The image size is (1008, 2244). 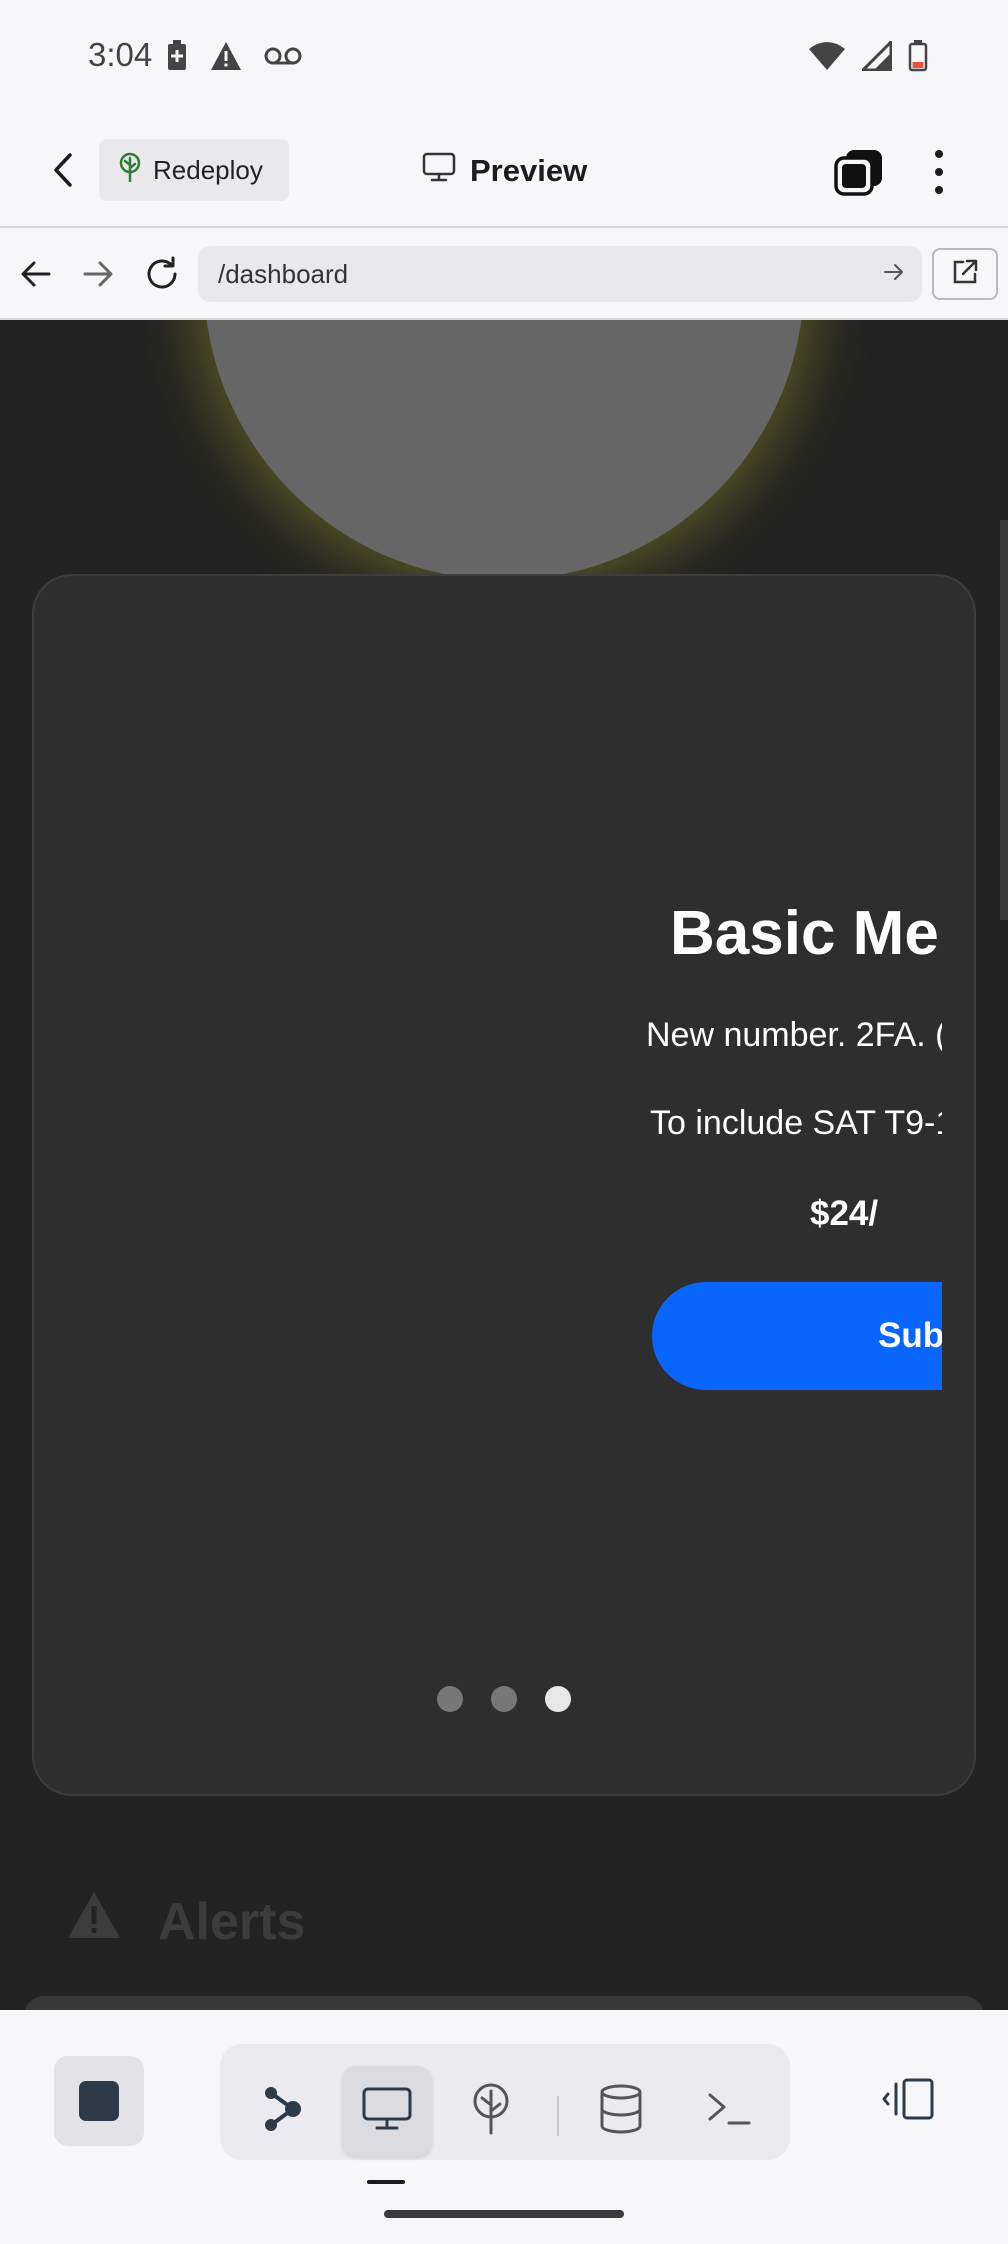 What do you see at coordinates (283, 273) in the screenshot?
I see `url-text: /dashboard` at bounding box center [283, 273].